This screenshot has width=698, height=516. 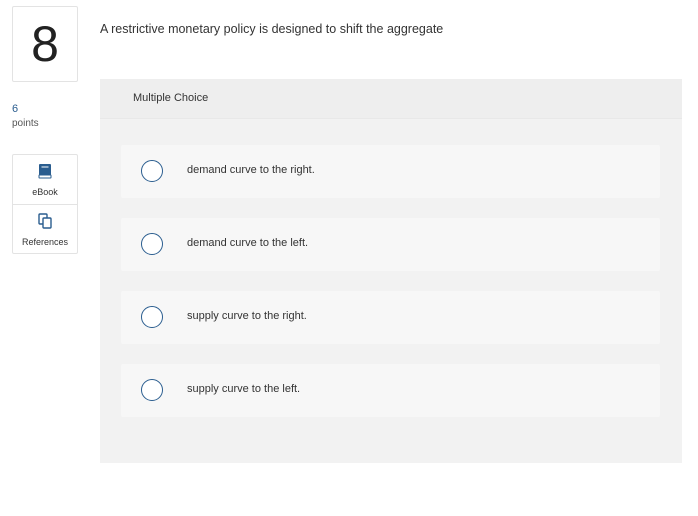 I want to click on question-number: 8, so click(x=45, y=44).